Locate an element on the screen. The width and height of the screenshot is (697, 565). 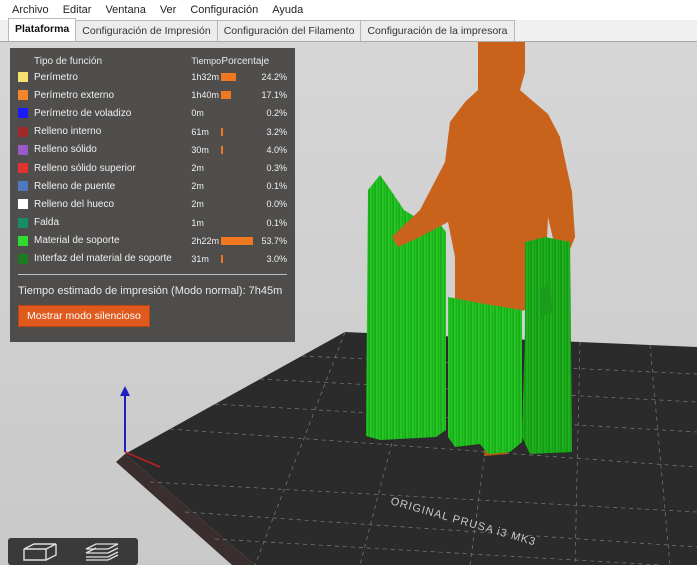
support-right-back is located at coordinates (547, 345).